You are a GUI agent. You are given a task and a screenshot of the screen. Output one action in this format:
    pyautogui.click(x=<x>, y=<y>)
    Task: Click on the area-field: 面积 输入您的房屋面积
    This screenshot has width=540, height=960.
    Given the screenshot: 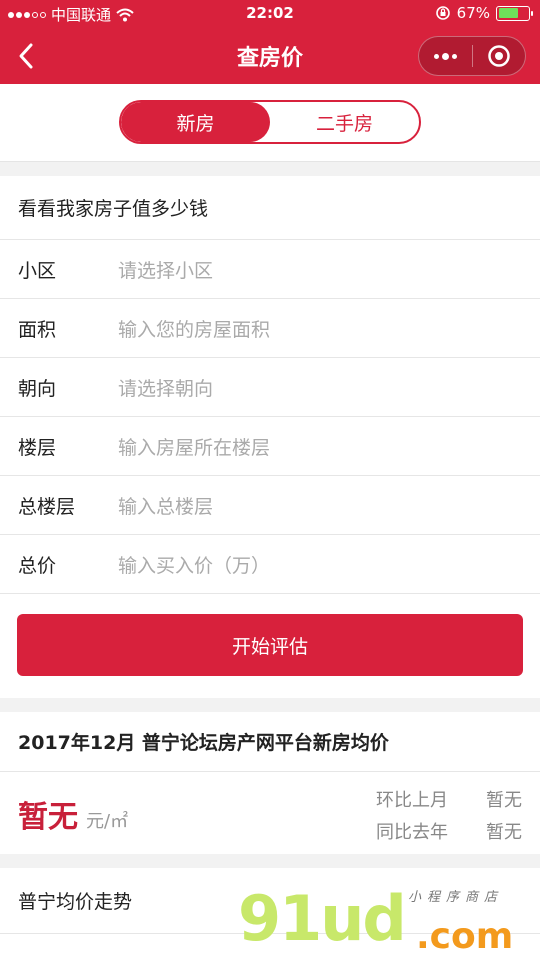 What is the action you would take?
    pyautogui.click(x=270, y=328)
    